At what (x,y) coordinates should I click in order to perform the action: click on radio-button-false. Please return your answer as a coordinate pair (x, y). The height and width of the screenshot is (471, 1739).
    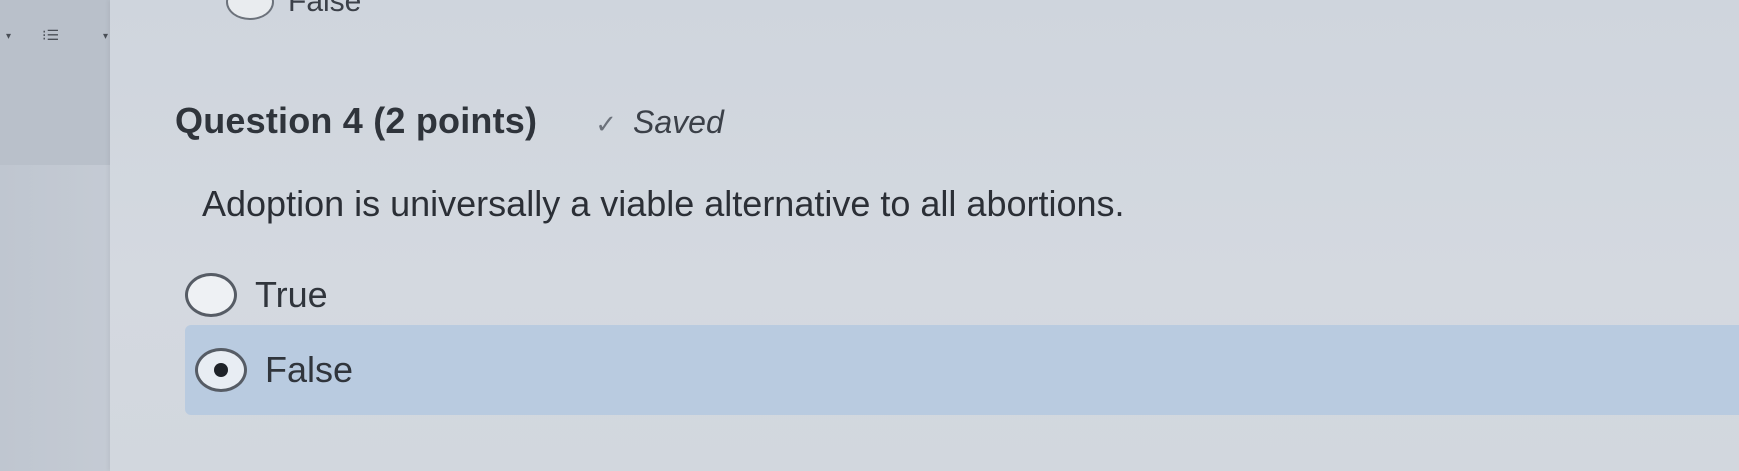
    Looking at the image, I should click on (221, 370).